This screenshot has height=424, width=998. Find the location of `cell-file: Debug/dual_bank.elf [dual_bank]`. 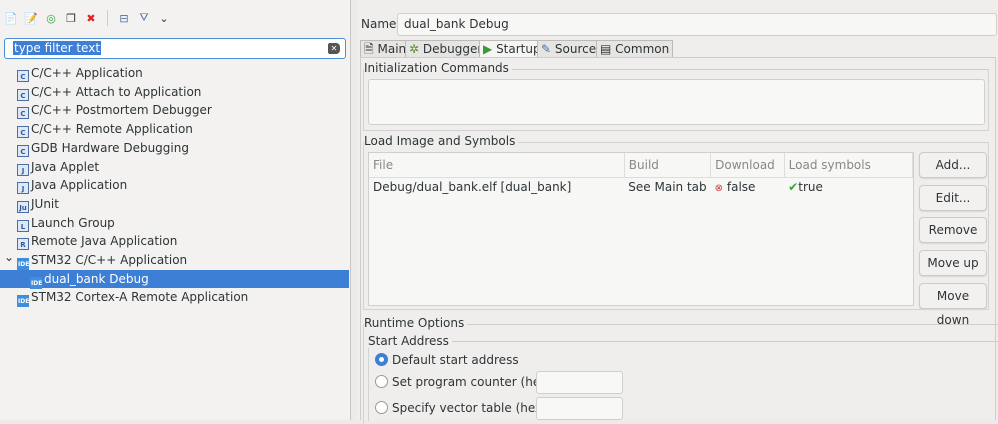

cell-file: Debug/dual_bank.elf [dual_bank] is located at coordinates (472, 187).